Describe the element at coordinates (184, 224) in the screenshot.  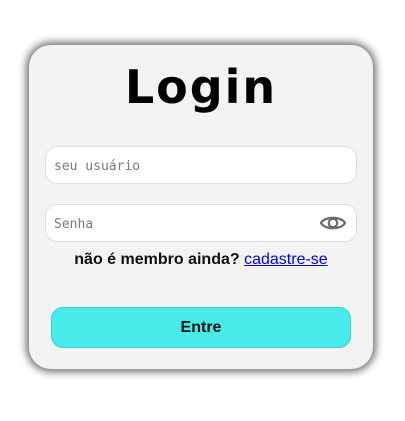
I see `password-input` at that location.